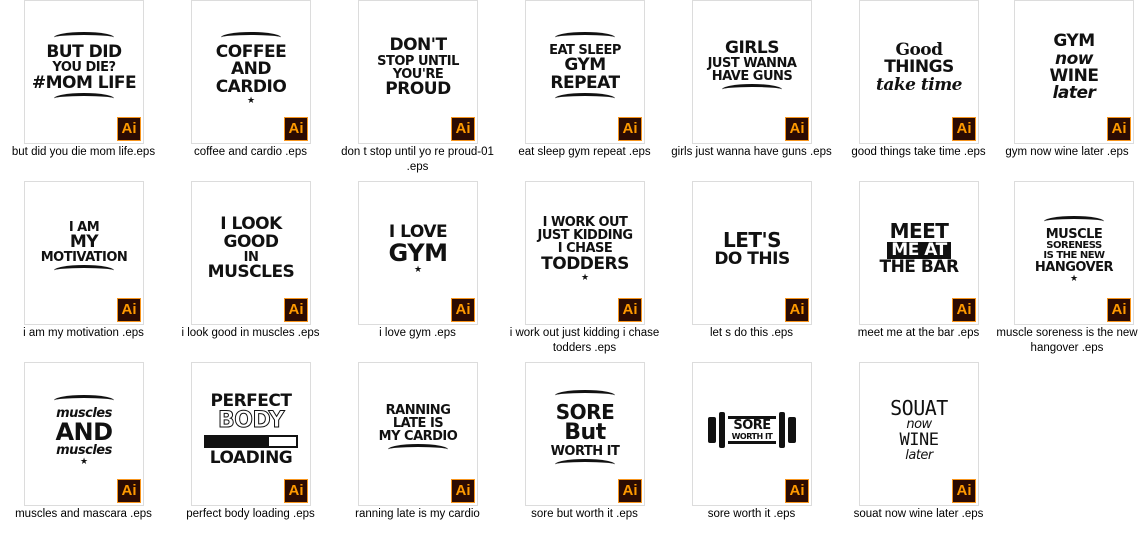  Describe the element at coordinates (585, 434) in the screenshot. I see `file-thumbnail: SORE But WORTH IT Ai` at that location.